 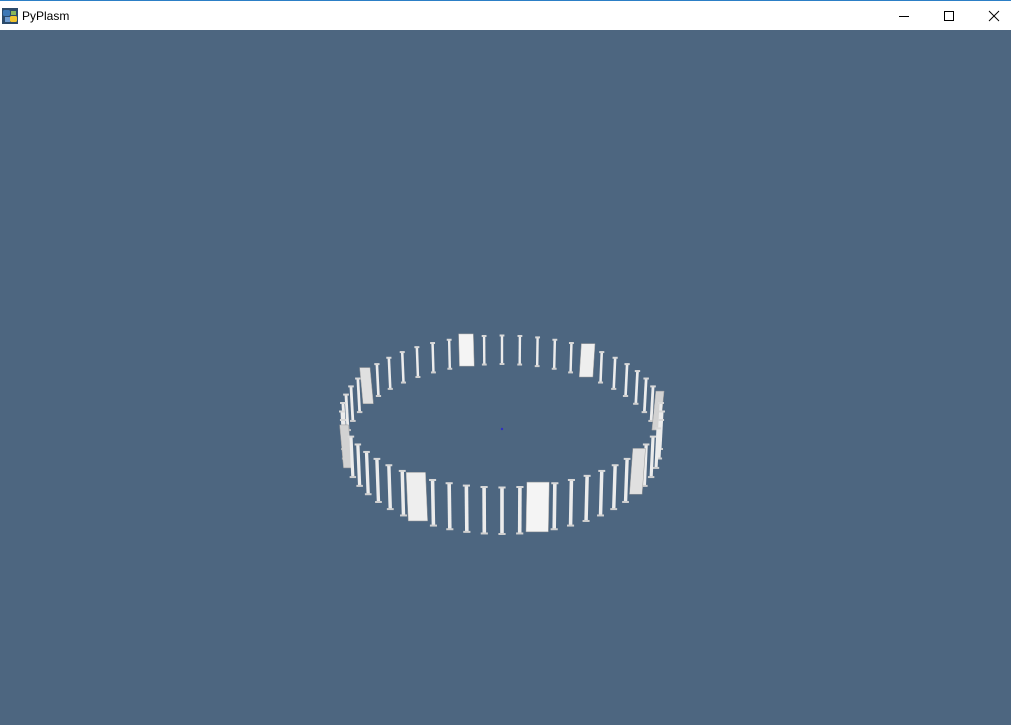 I want to click on title-bar: PyPlasm, so click(x=505, y=15).